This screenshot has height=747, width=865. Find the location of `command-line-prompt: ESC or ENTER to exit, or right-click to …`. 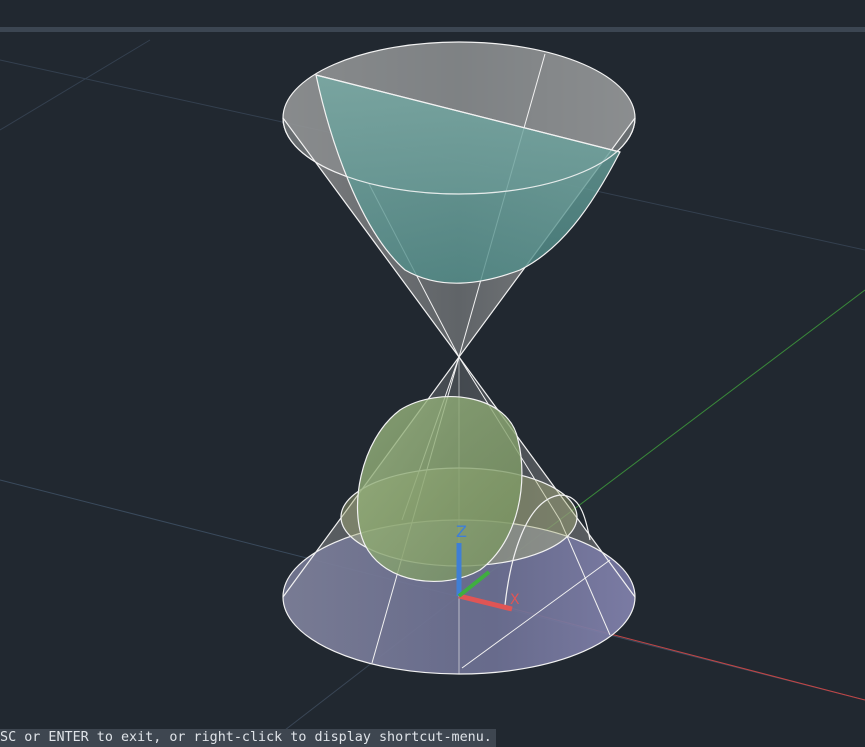

command-line-prompt: ESC or ENTER to exit, or right-click to … is located at coordinates (248, 738).